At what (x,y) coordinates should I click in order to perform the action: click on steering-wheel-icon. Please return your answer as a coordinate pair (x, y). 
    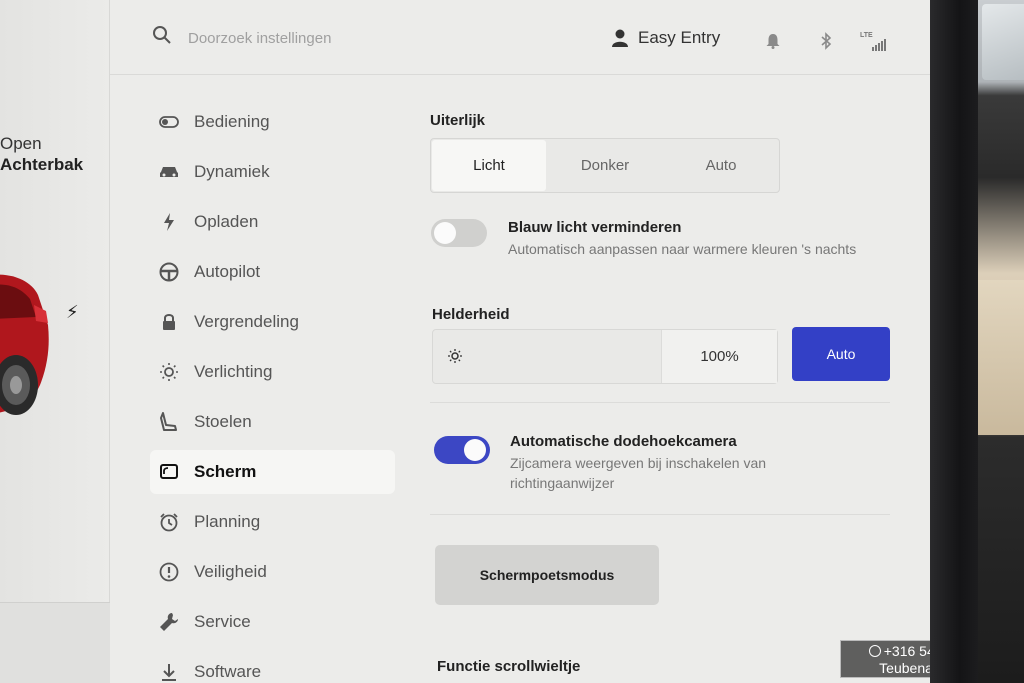
    Looking at the image, I should click on (169, 272).